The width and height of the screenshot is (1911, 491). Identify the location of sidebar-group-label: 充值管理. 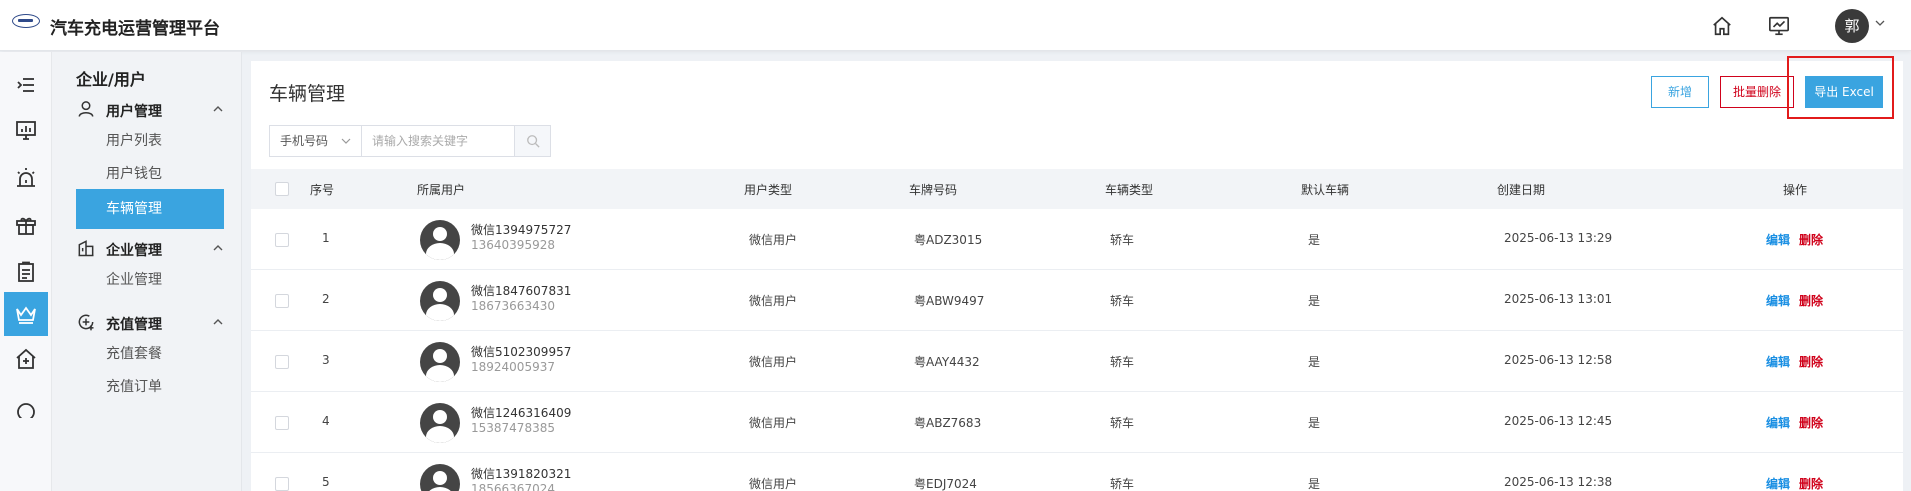
(134, 325).